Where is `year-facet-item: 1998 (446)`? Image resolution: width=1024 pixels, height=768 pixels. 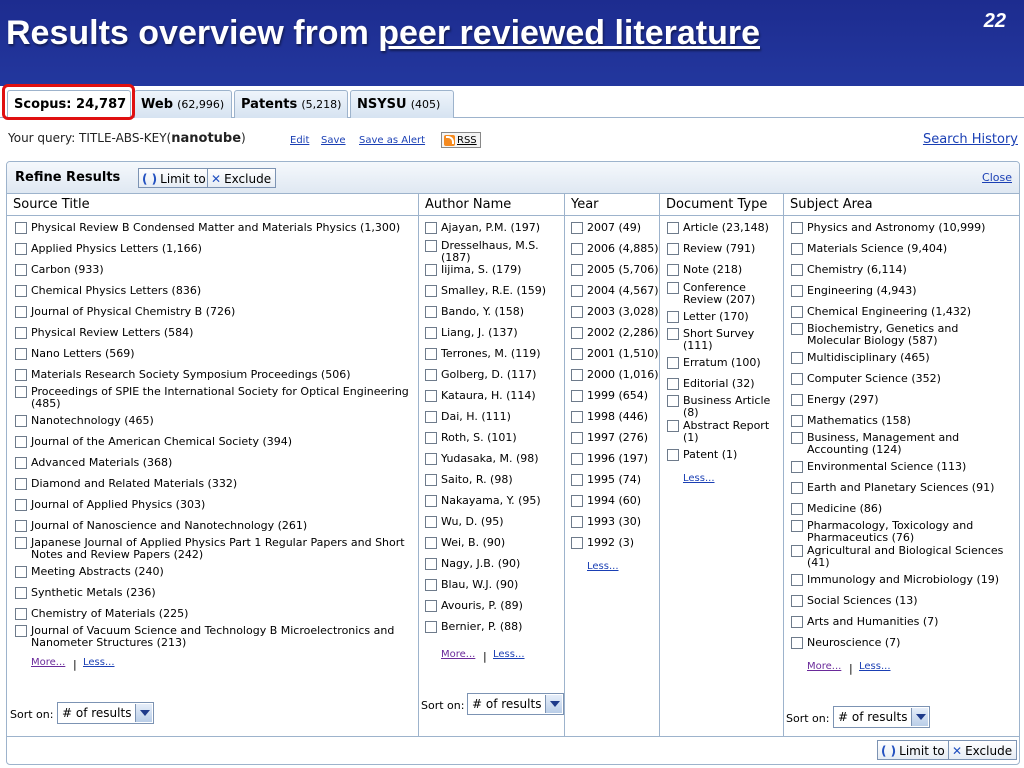
year-facet-item: 1998 (446) is located at coordinates (617, 417).